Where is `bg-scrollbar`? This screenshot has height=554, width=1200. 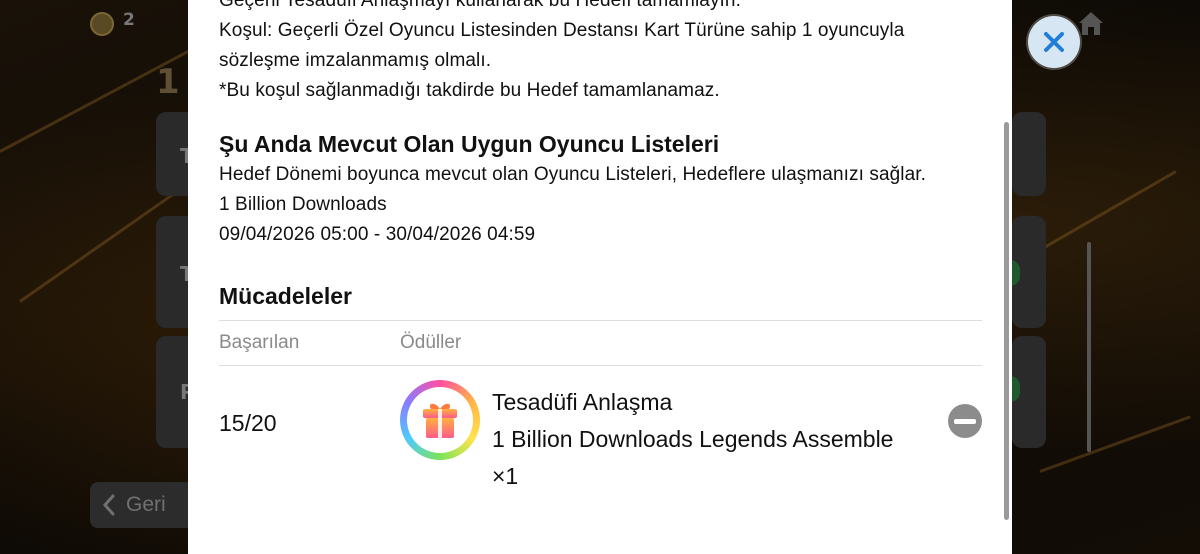
bg-scrollbar is located at coordinates (1089, 347).